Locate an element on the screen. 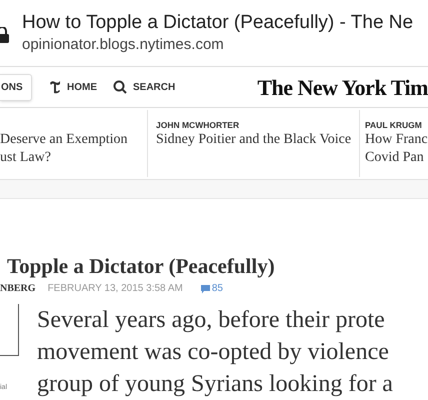 The height and width of the screenshot is (400, 428). headline-link: ust Law? is located at coordinates (73, 158).